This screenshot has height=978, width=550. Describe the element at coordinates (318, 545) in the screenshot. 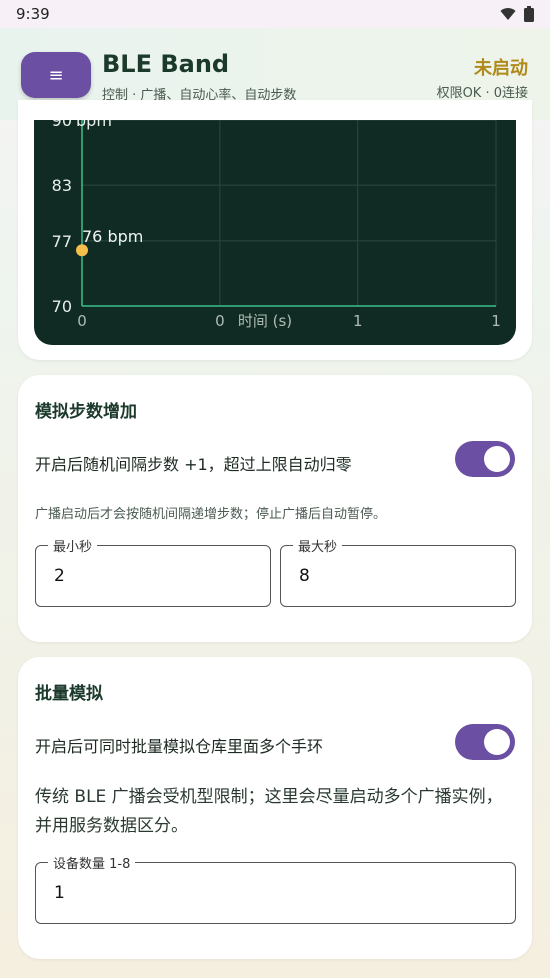

I see `max-seconds-label: 最大秒` at that location.